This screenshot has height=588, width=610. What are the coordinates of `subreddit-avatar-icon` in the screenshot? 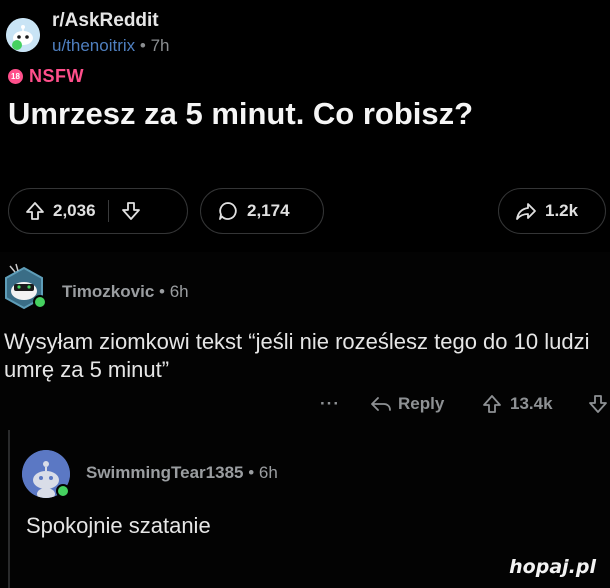 It's located at (23, 35).